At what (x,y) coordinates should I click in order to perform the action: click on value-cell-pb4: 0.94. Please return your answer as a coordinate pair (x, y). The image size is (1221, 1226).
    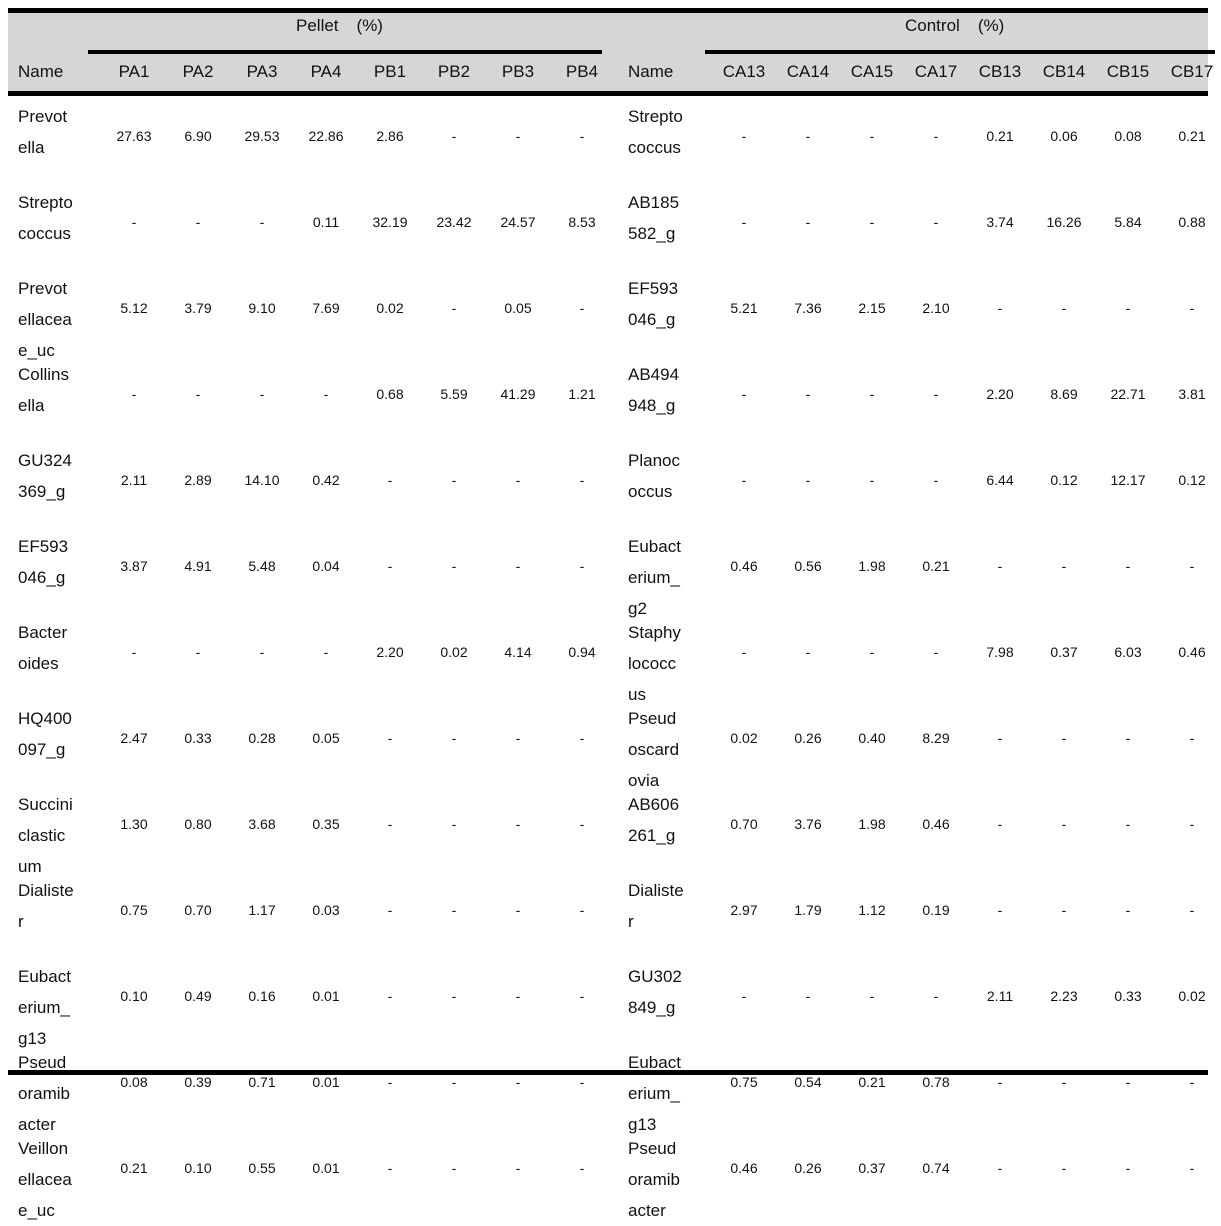
    Looking at the image, I should click on (582, 652).